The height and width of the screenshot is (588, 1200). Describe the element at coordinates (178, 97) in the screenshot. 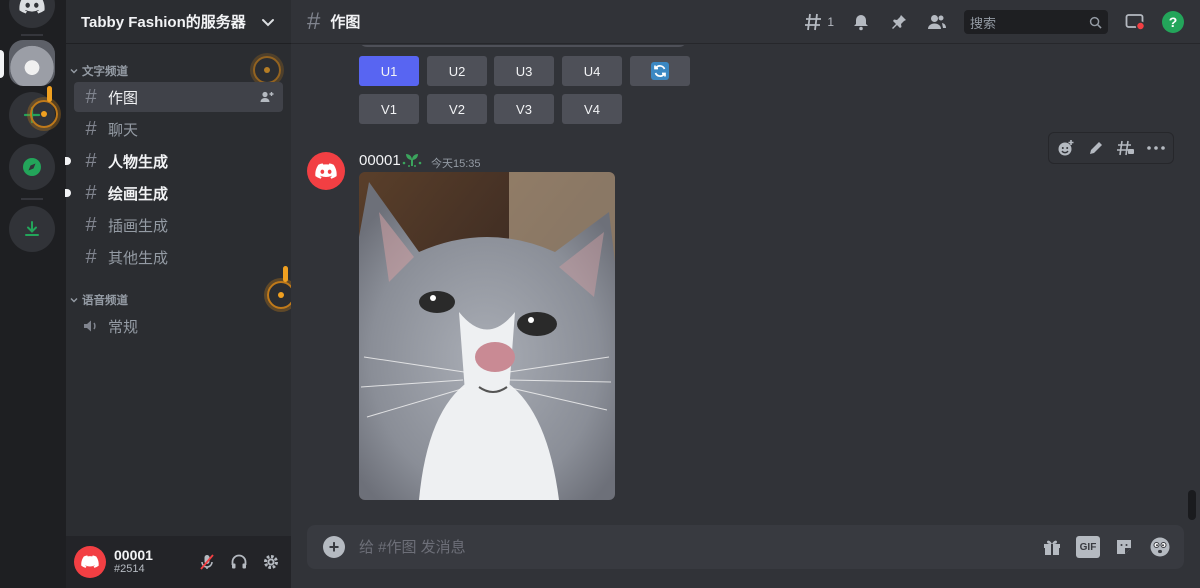

I see `channel-item-zuotu: # 作图` at that location.